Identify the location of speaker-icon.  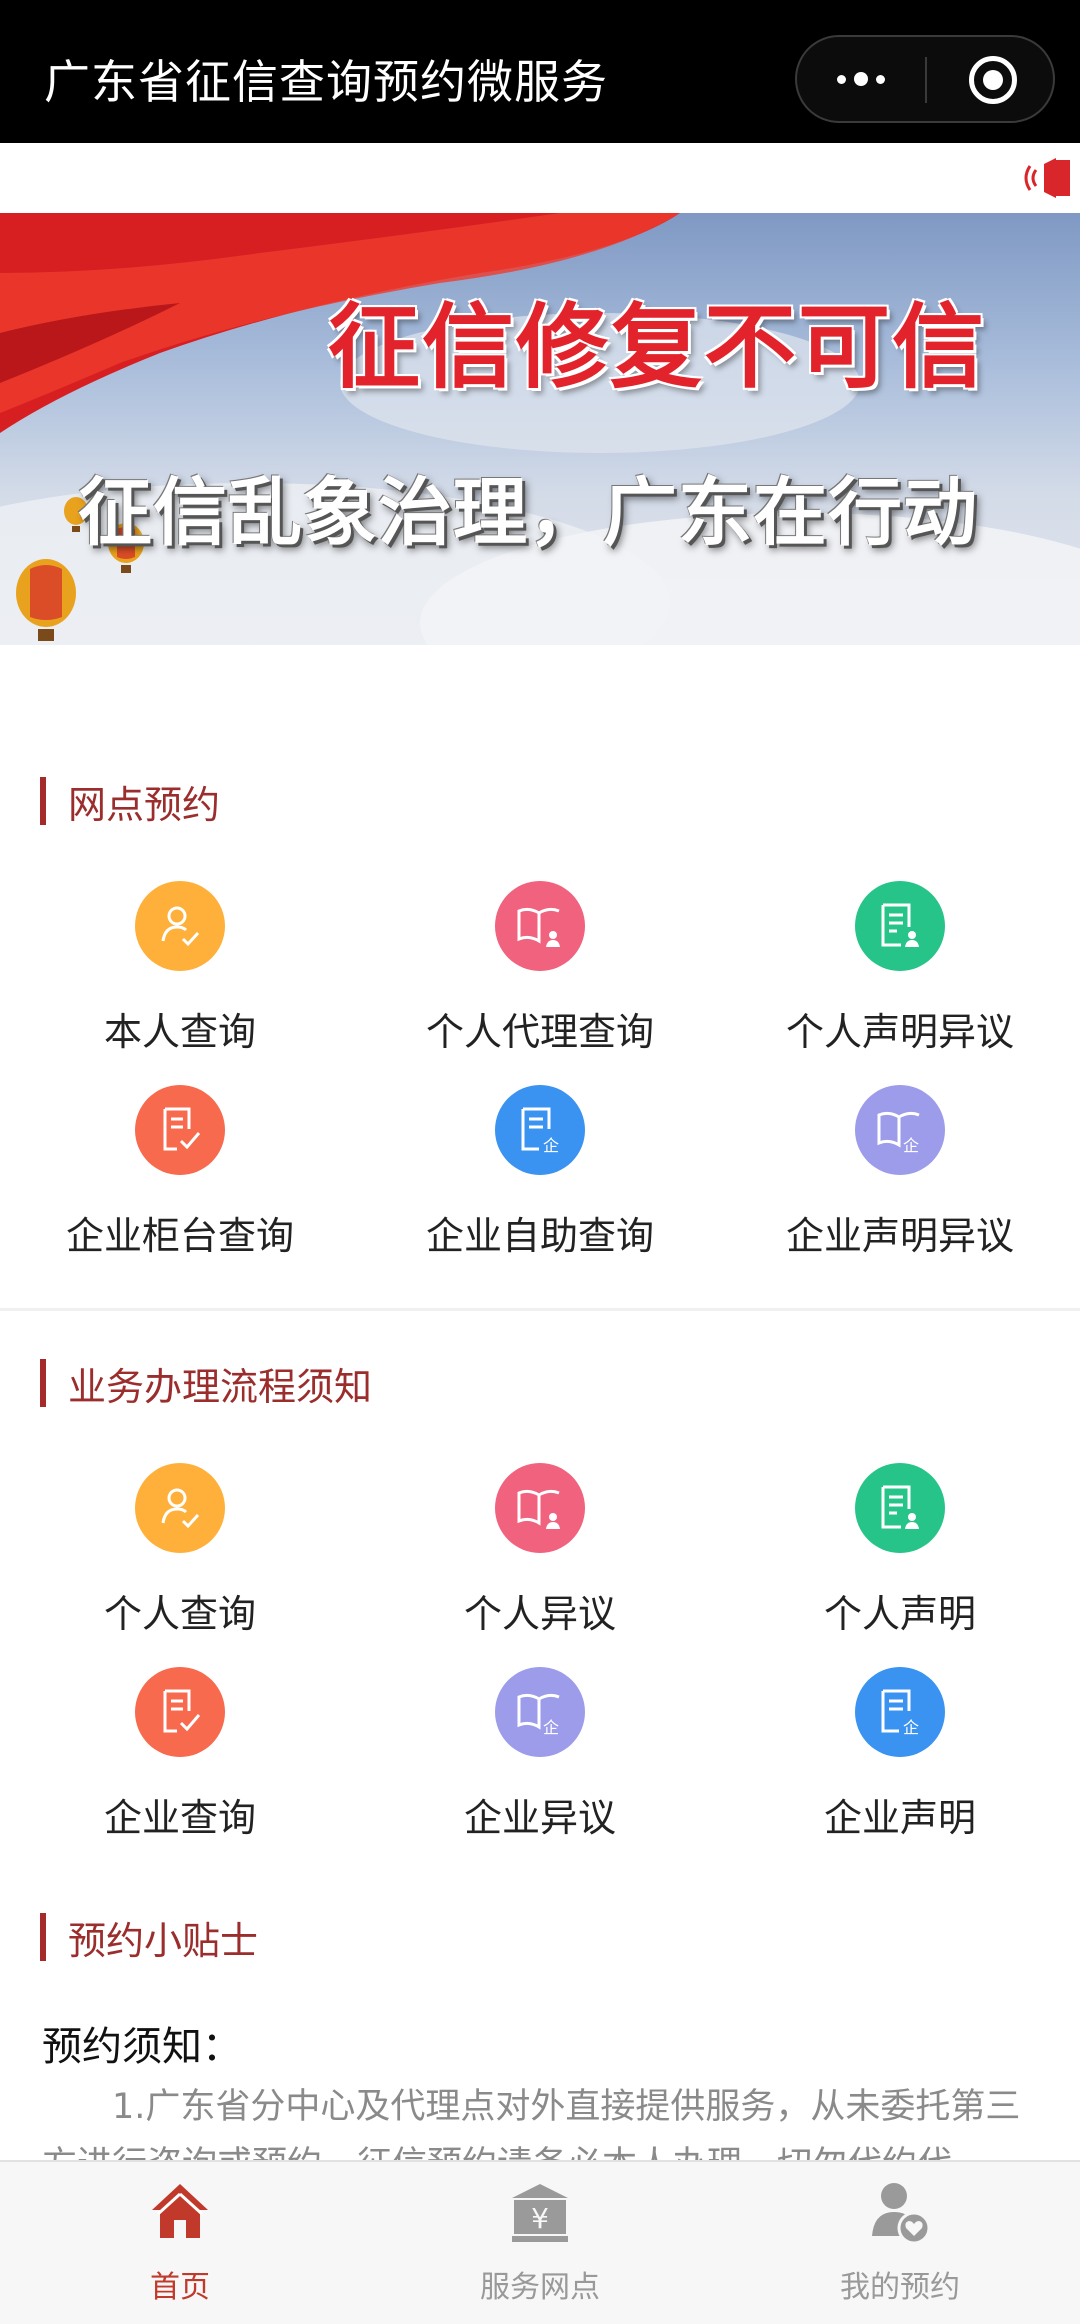
(1047, 178).